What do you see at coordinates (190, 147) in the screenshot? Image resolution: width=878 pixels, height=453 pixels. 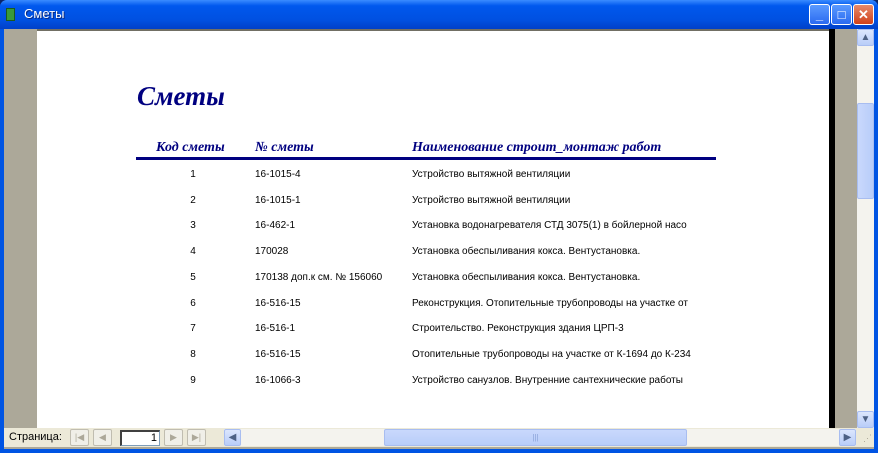 I see `column-header-code: Код сметы` at bounding box center [190, 147].